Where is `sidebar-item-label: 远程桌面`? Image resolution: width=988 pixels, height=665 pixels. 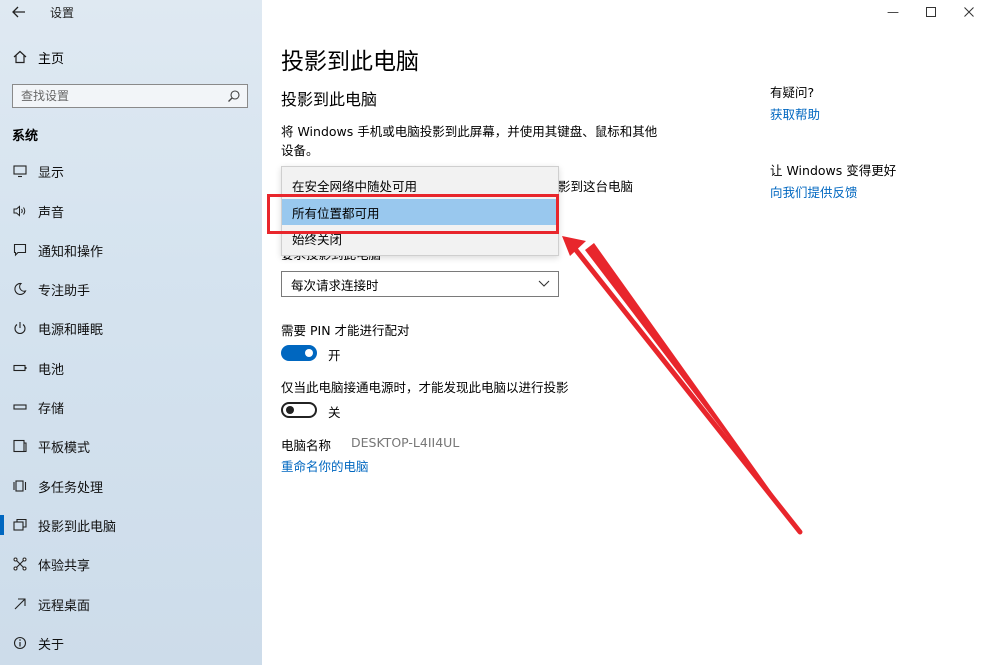 sidebar-item-label: 远程桌面 is located at coordinates (64, 606).